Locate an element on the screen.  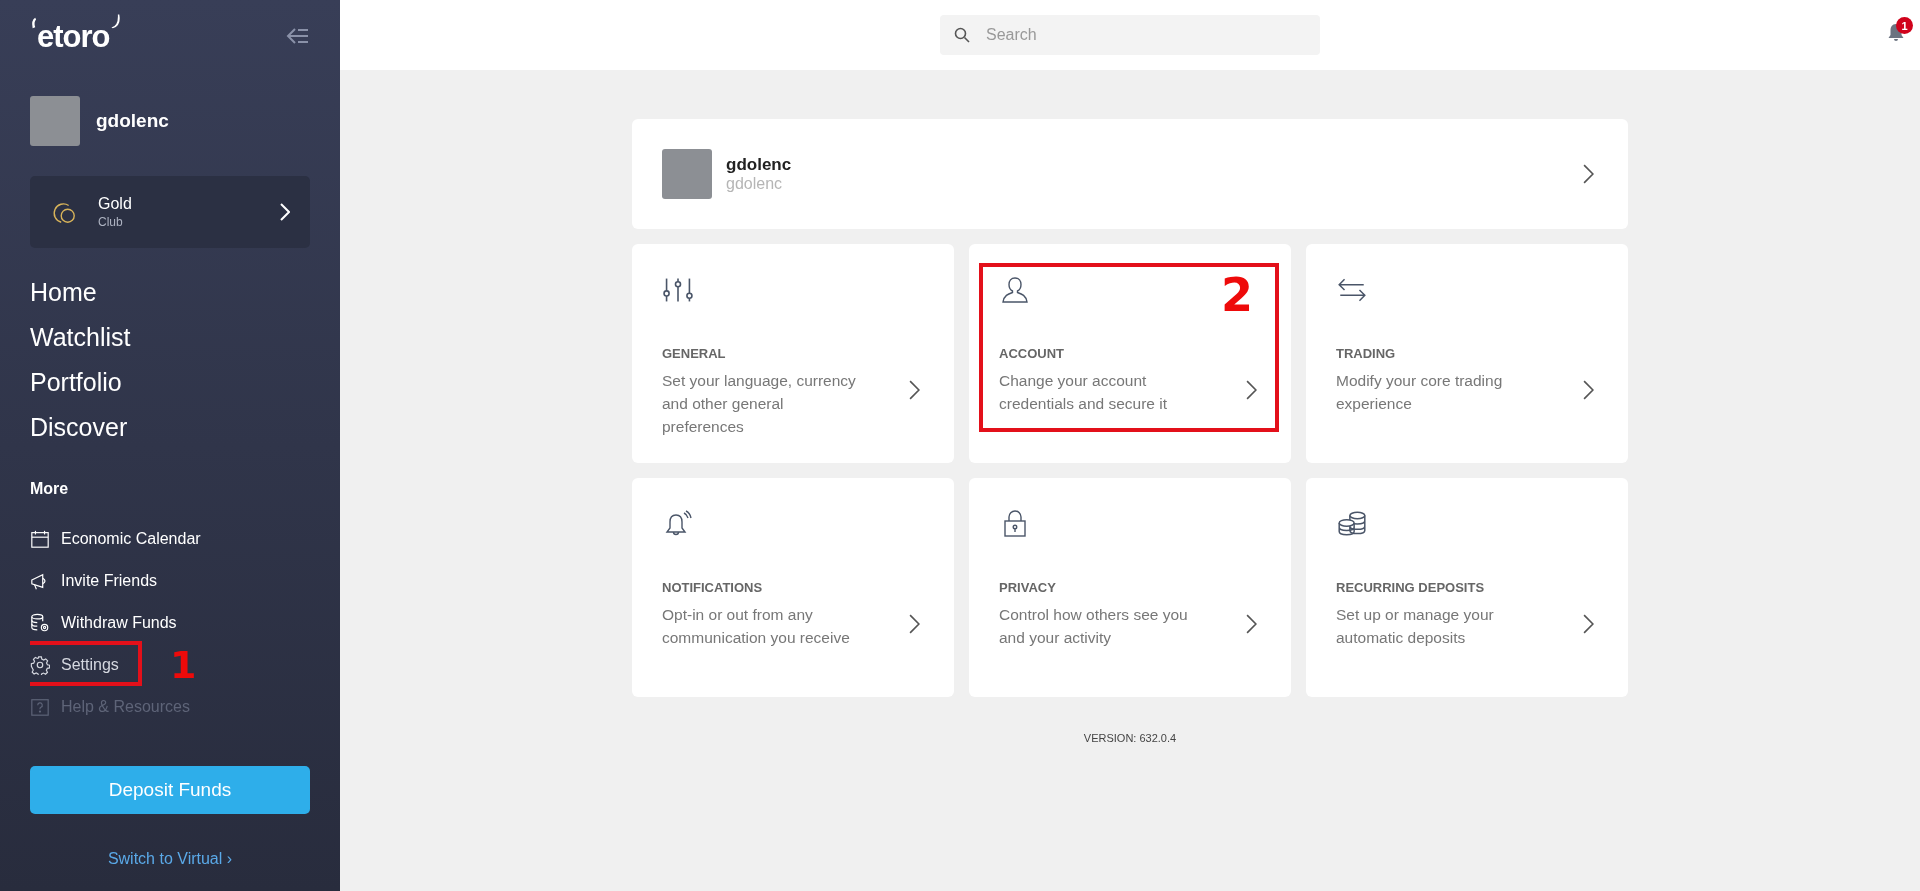
annotation-number: 1 is located at coordinates (183, 665).